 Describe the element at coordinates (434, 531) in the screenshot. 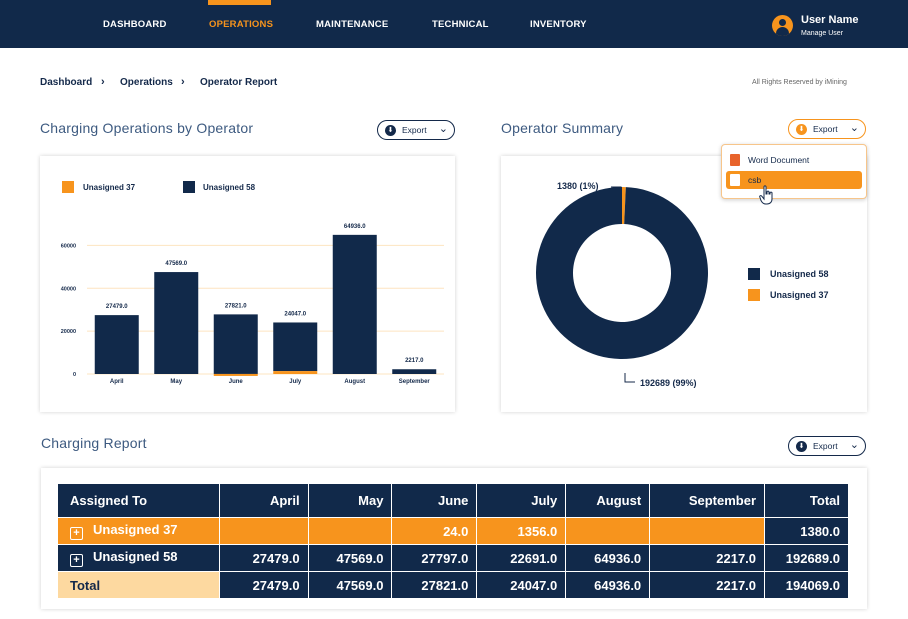

I see `table-cell: 24.0` at that location.